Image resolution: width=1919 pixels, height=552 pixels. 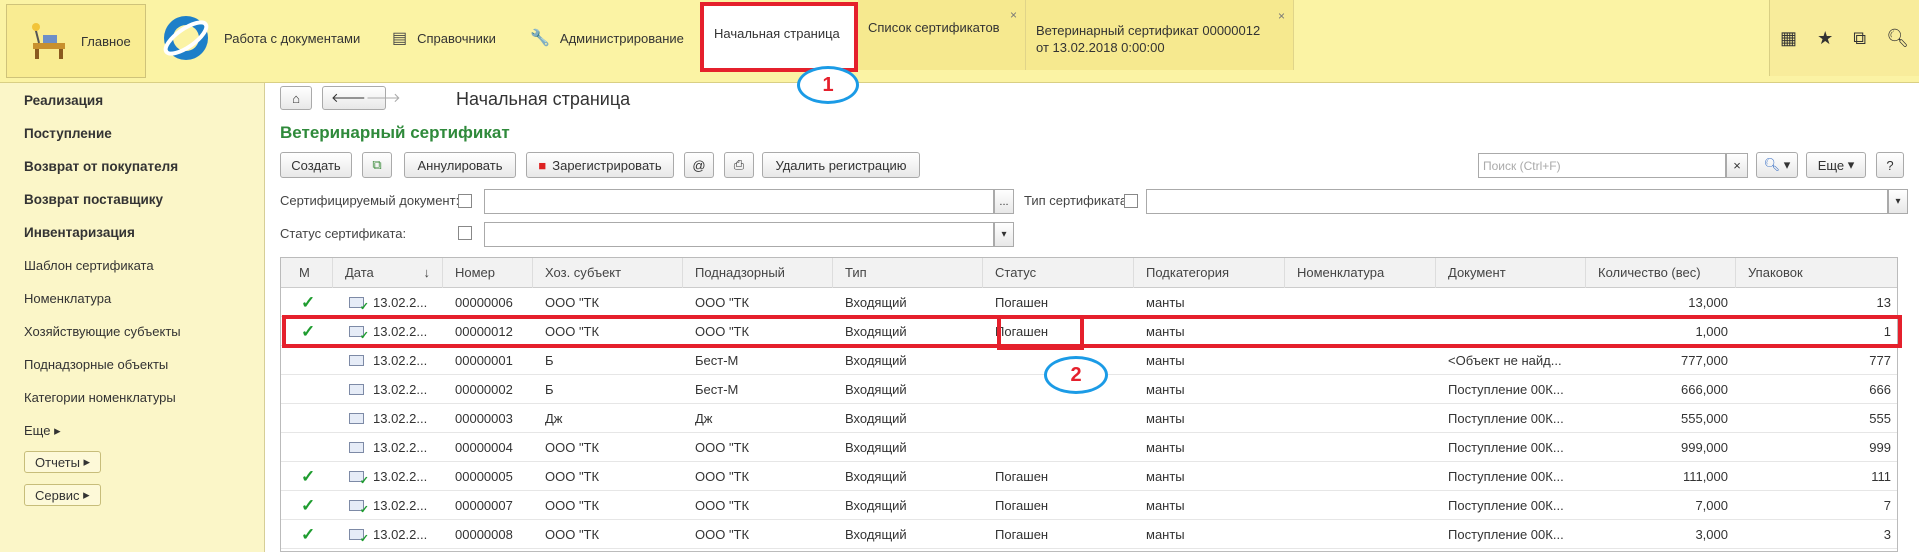 I want to click on back-arrow-icon: 🡐, so click(x=348, y=98).